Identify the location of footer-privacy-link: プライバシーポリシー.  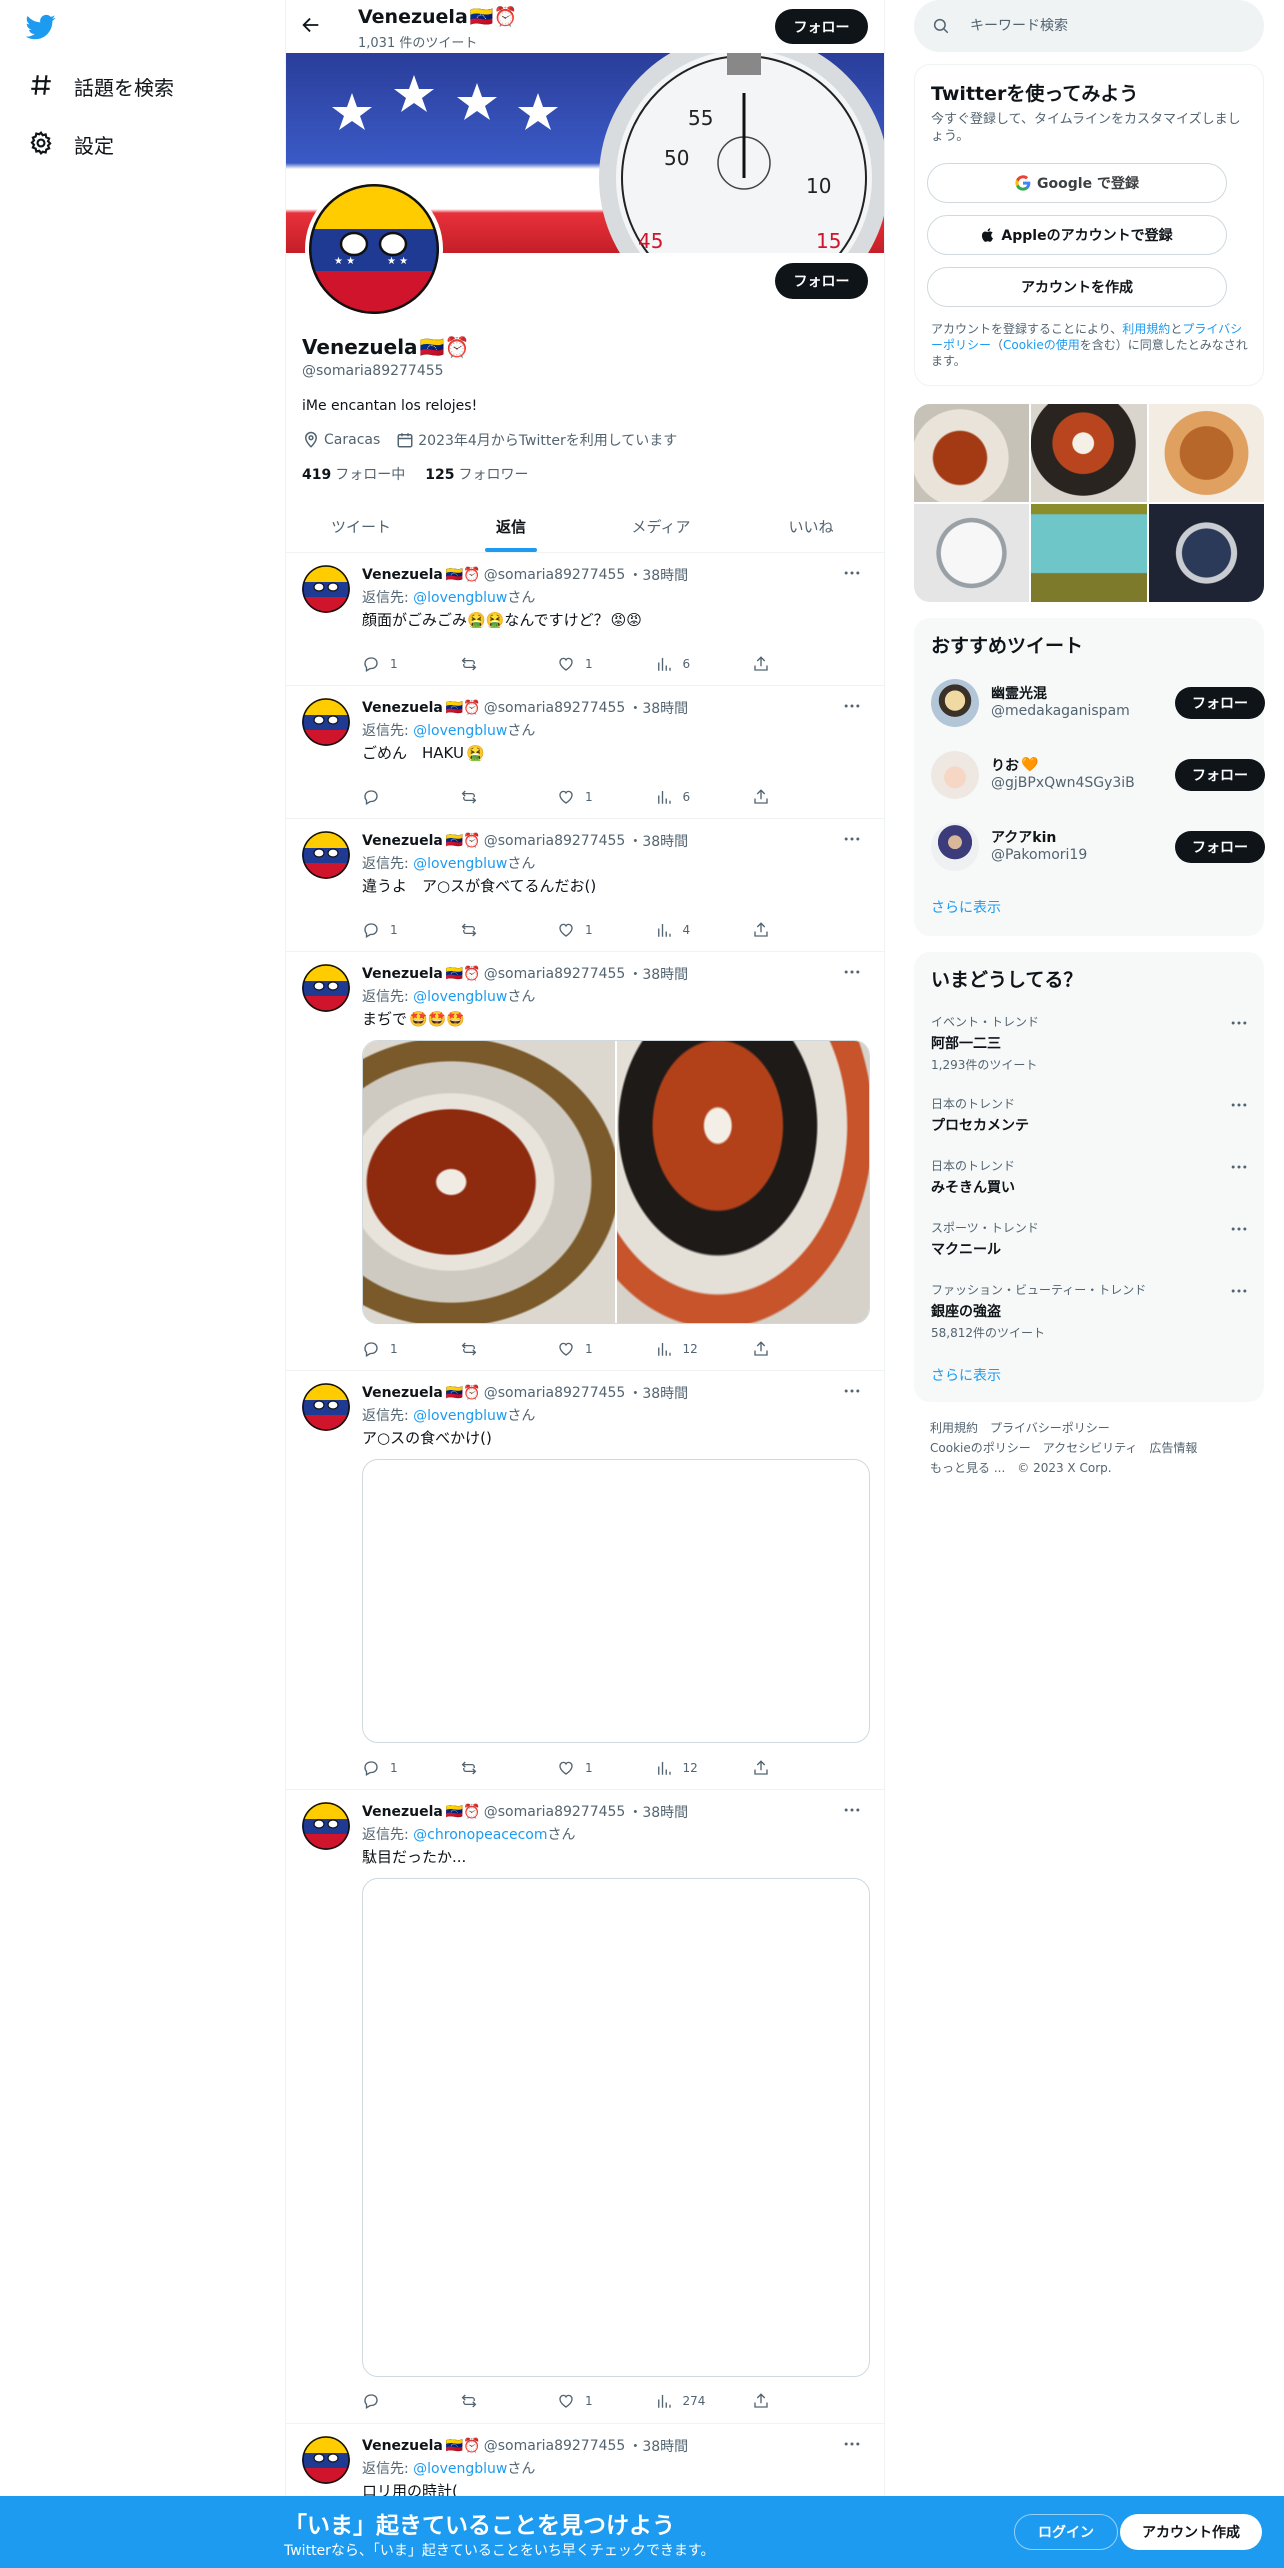
(1050, 1428).